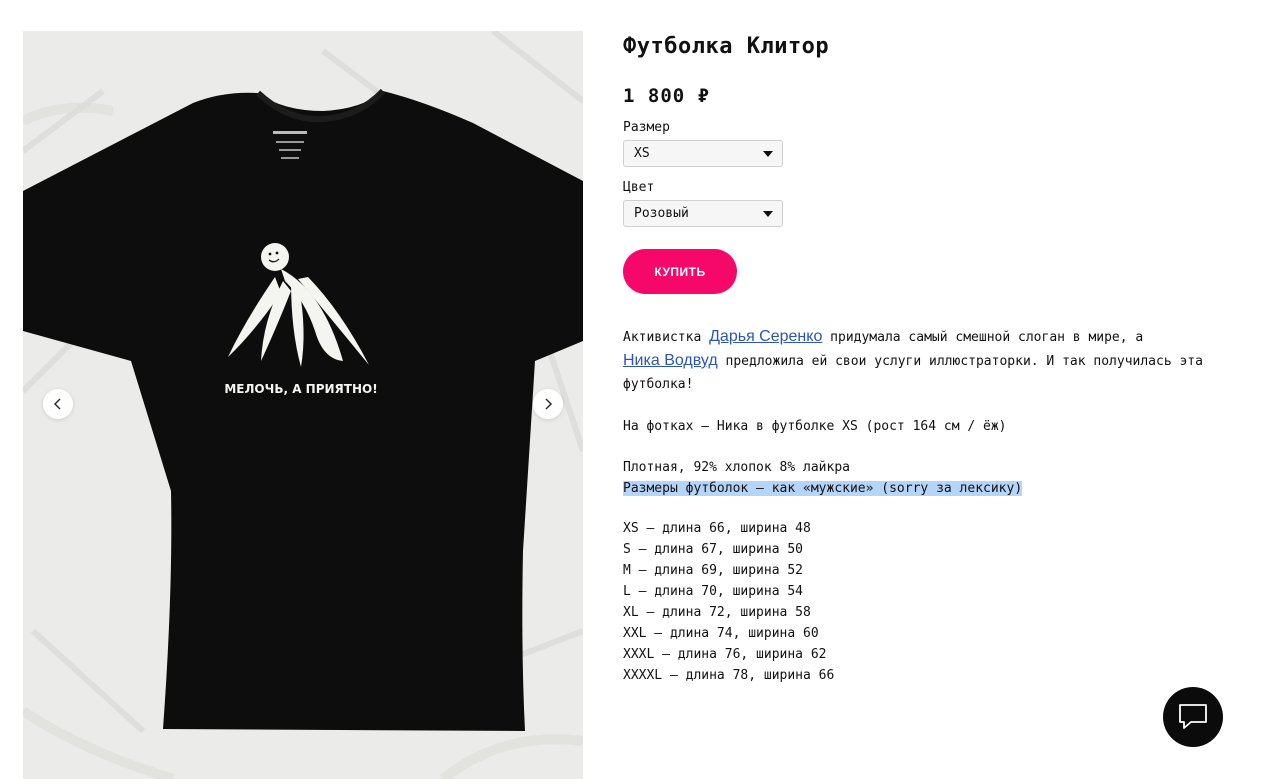 The height and width of the screenshot is (779, 1279). I want to click on size-select: XS, so click(703, 153).